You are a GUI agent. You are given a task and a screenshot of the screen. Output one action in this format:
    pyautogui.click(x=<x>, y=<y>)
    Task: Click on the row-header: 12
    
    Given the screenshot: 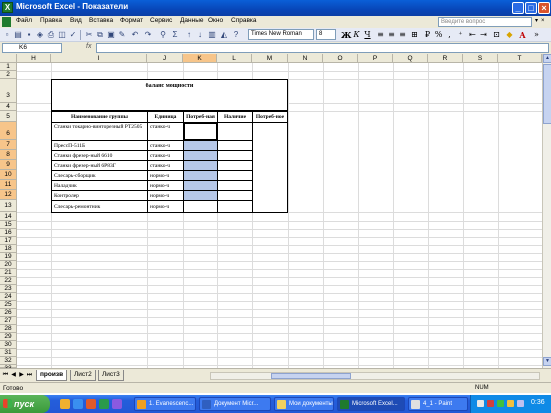 What is the action you would take?
    pyautogui.click(x=8, y=195)
    